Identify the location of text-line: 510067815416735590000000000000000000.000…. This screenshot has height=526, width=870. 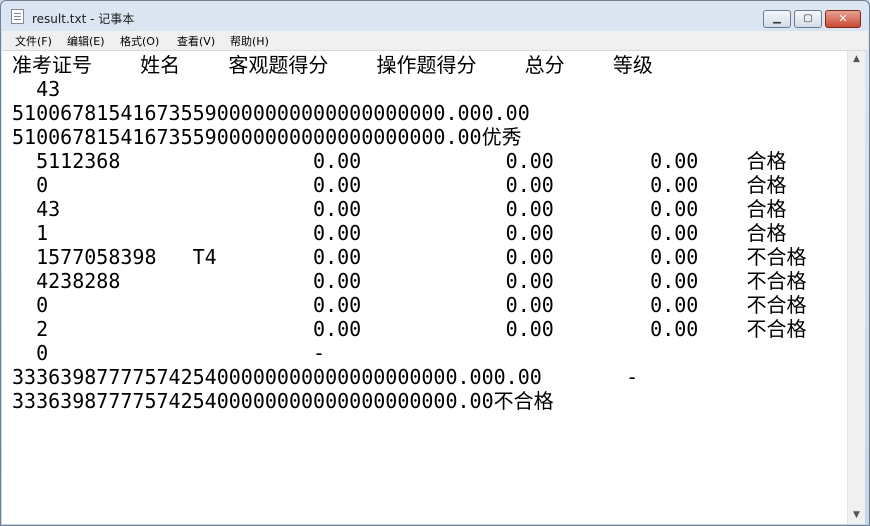
(271, 113).